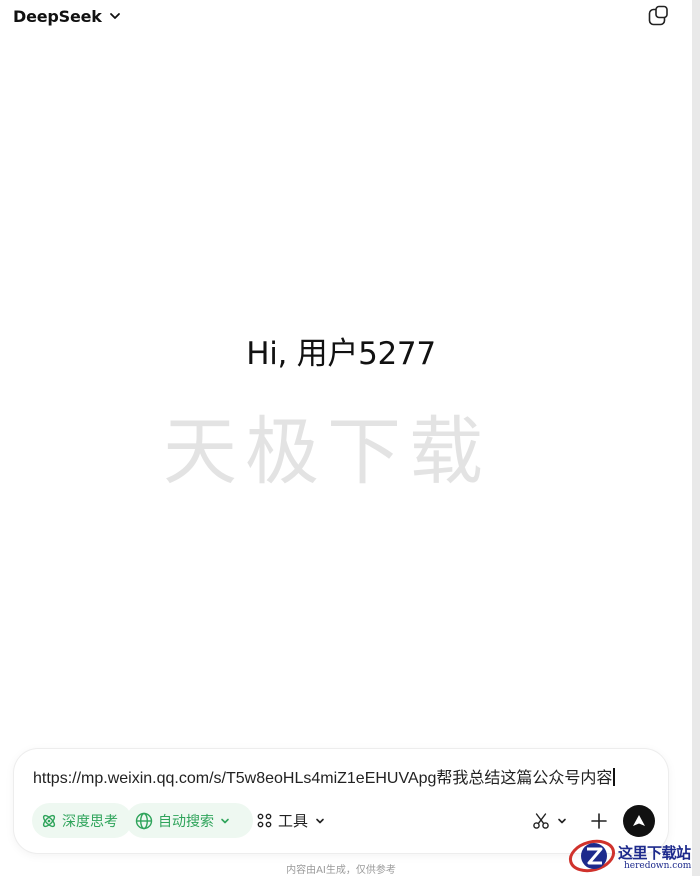  I want to click on site-logo: 这里下载站 heredown.com, so click(633, 856).